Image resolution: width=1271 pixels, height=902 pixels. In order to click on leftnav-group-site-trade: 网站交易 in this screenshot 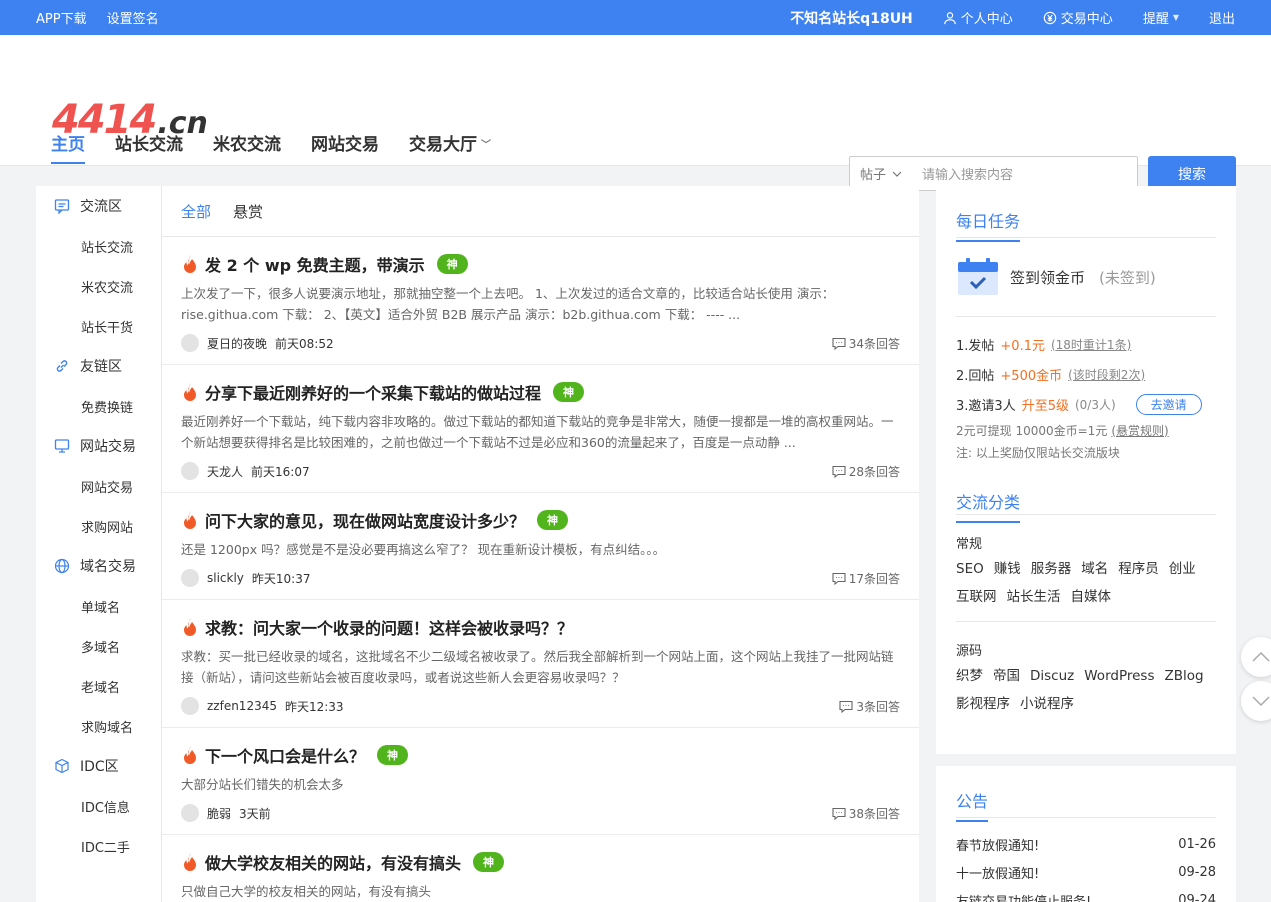, I will do `click(98, 446)`.